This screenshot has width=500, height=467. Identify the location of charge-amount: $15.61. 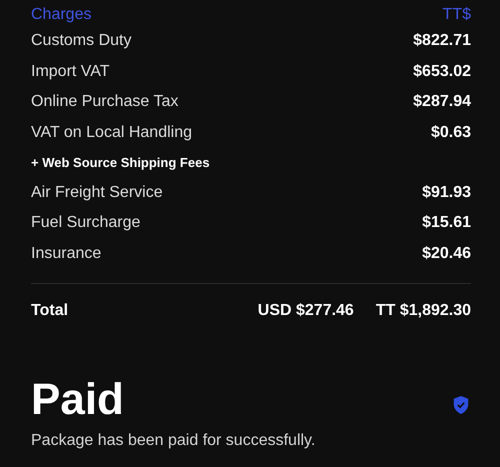
(446, 223).